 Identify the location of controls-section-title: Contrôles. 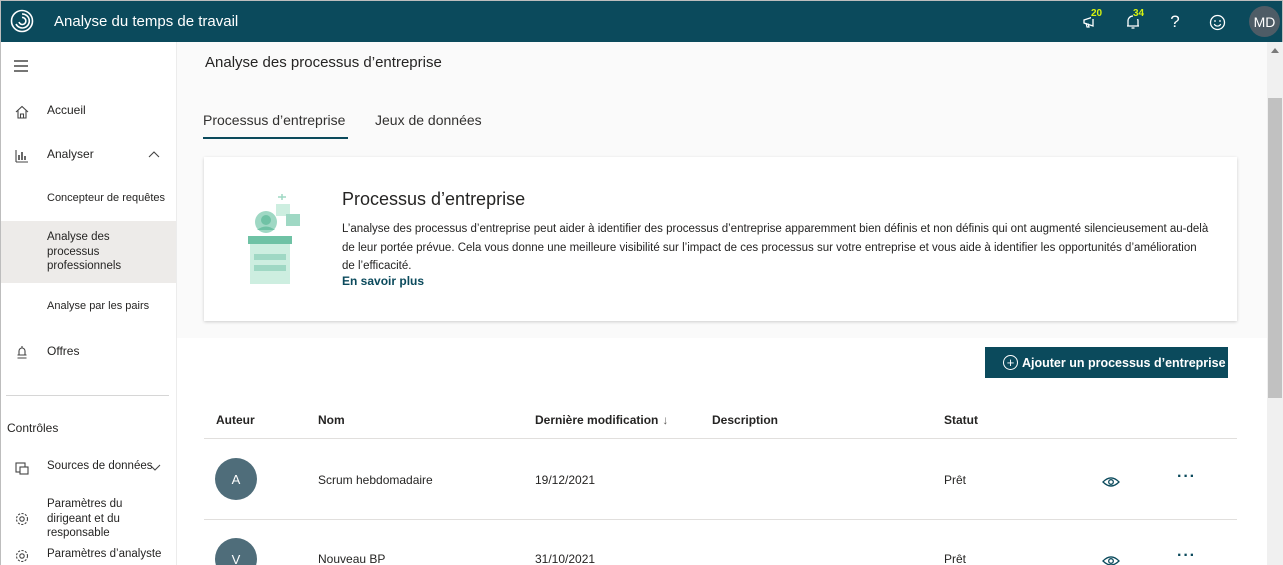
(33, 428).